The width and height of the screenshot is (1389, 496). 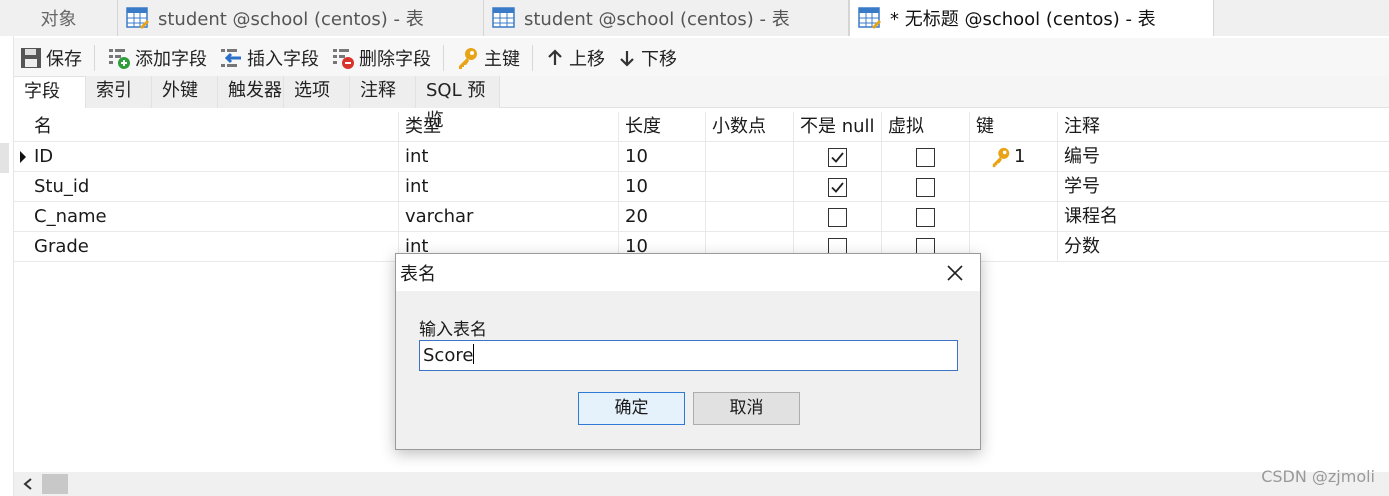 I want to click on table-row: C_name varchar 20 课程名, so click(x=701, y=217).